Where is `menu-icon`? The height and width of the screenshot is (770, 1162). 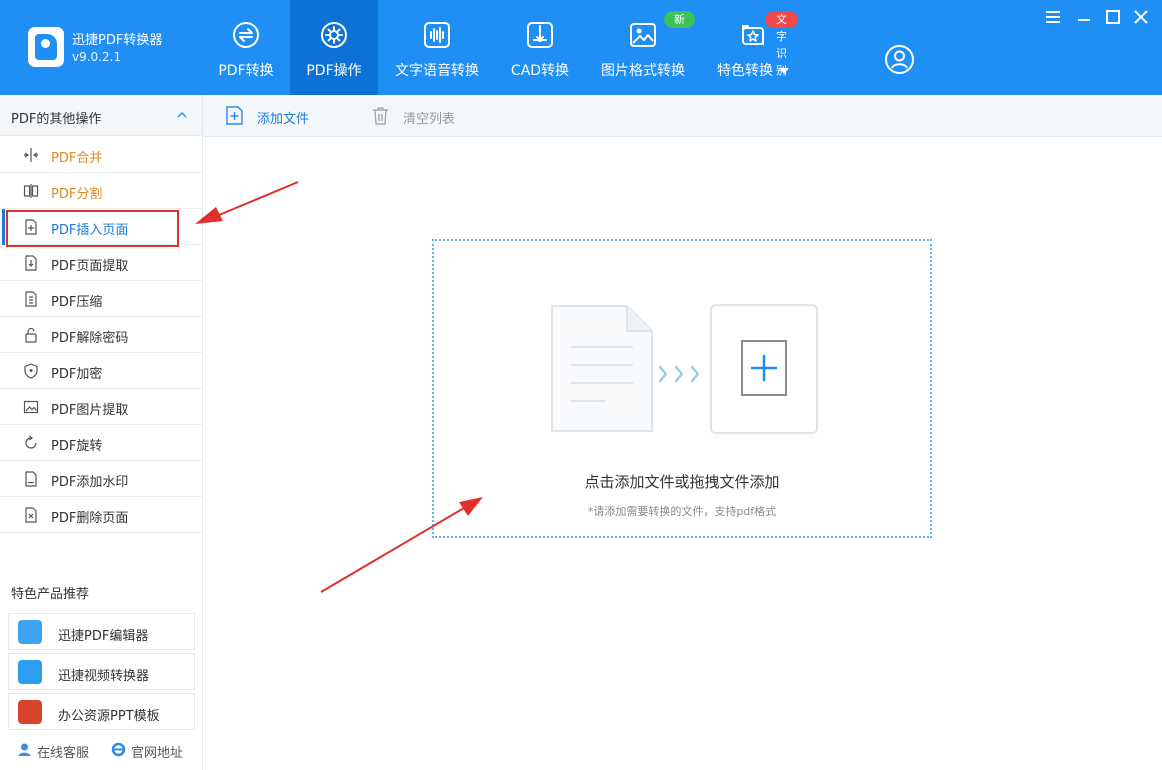 menu-icon is located at coordinates (1053, 17).